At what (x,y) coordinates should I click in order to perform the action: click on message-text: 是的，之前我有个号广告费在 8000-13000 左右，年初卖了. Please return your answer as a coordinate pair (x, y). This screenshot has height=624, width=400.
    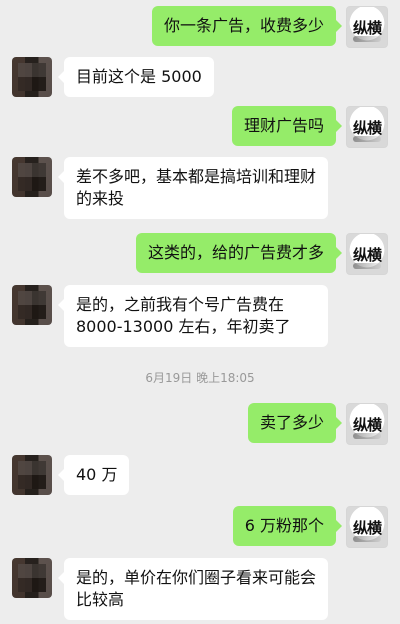
    Looking at the image, I should click on (183, 315).